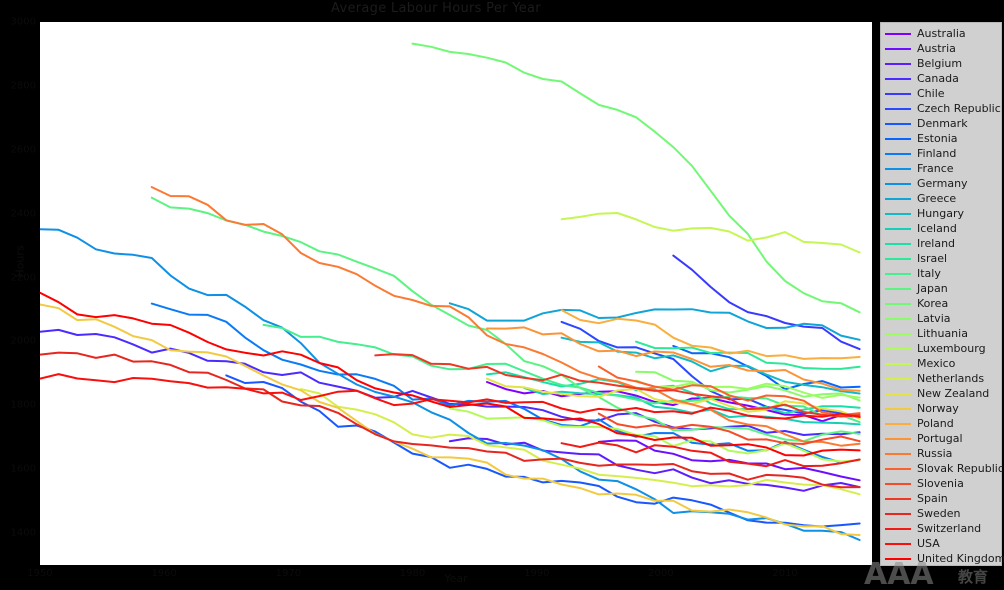 This screenshot has height=590, width=1004. Describe the element at coordinates (949, 528) in the screenshot. I see `legend-item-label: Switzerland` at that location.